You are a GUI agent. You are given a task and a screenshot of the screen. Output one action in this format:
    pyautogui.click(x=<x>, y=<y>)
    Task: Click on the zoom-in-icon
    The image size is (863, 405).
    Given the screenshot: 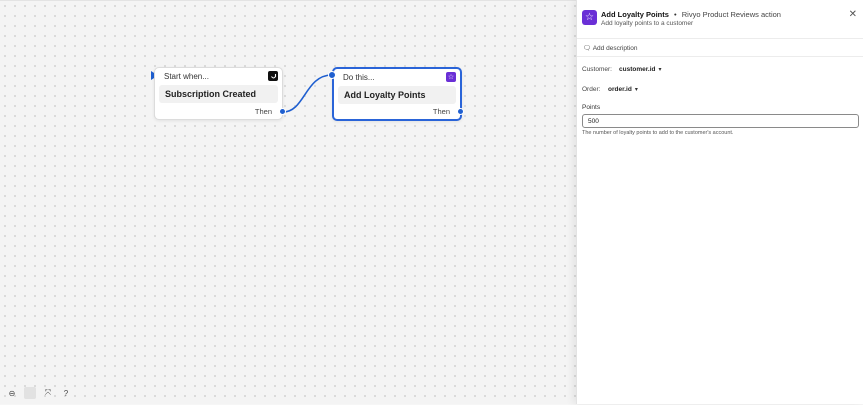 What is the action you would take?
    pyautogui.click(x=30, y=393)
    